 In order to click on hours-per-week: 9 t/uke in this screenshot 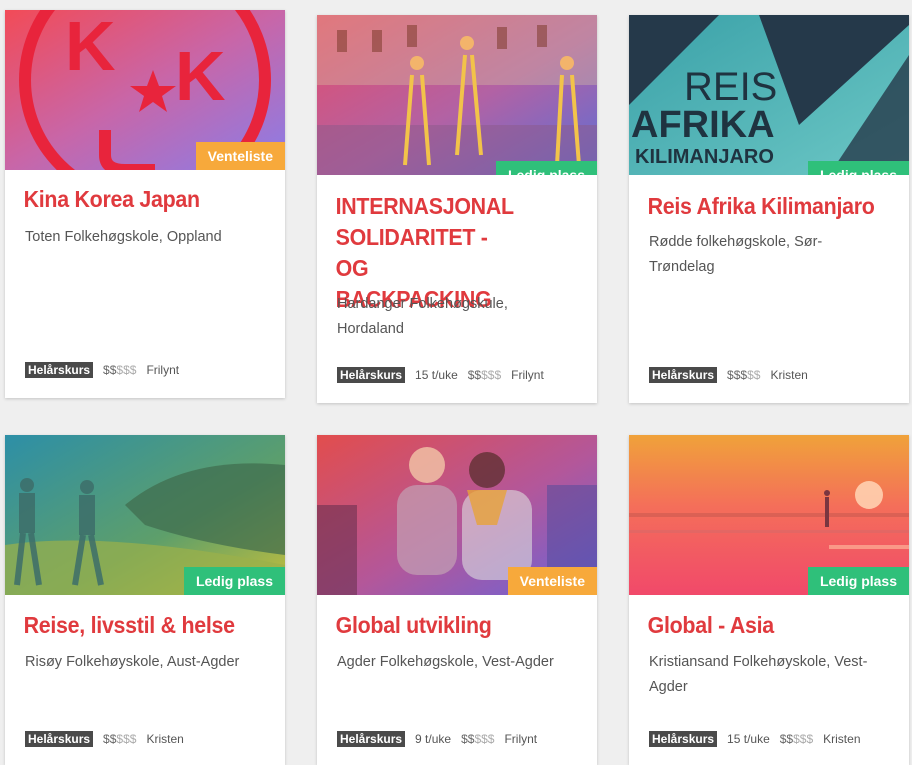, I will do `click(433, 739)`.